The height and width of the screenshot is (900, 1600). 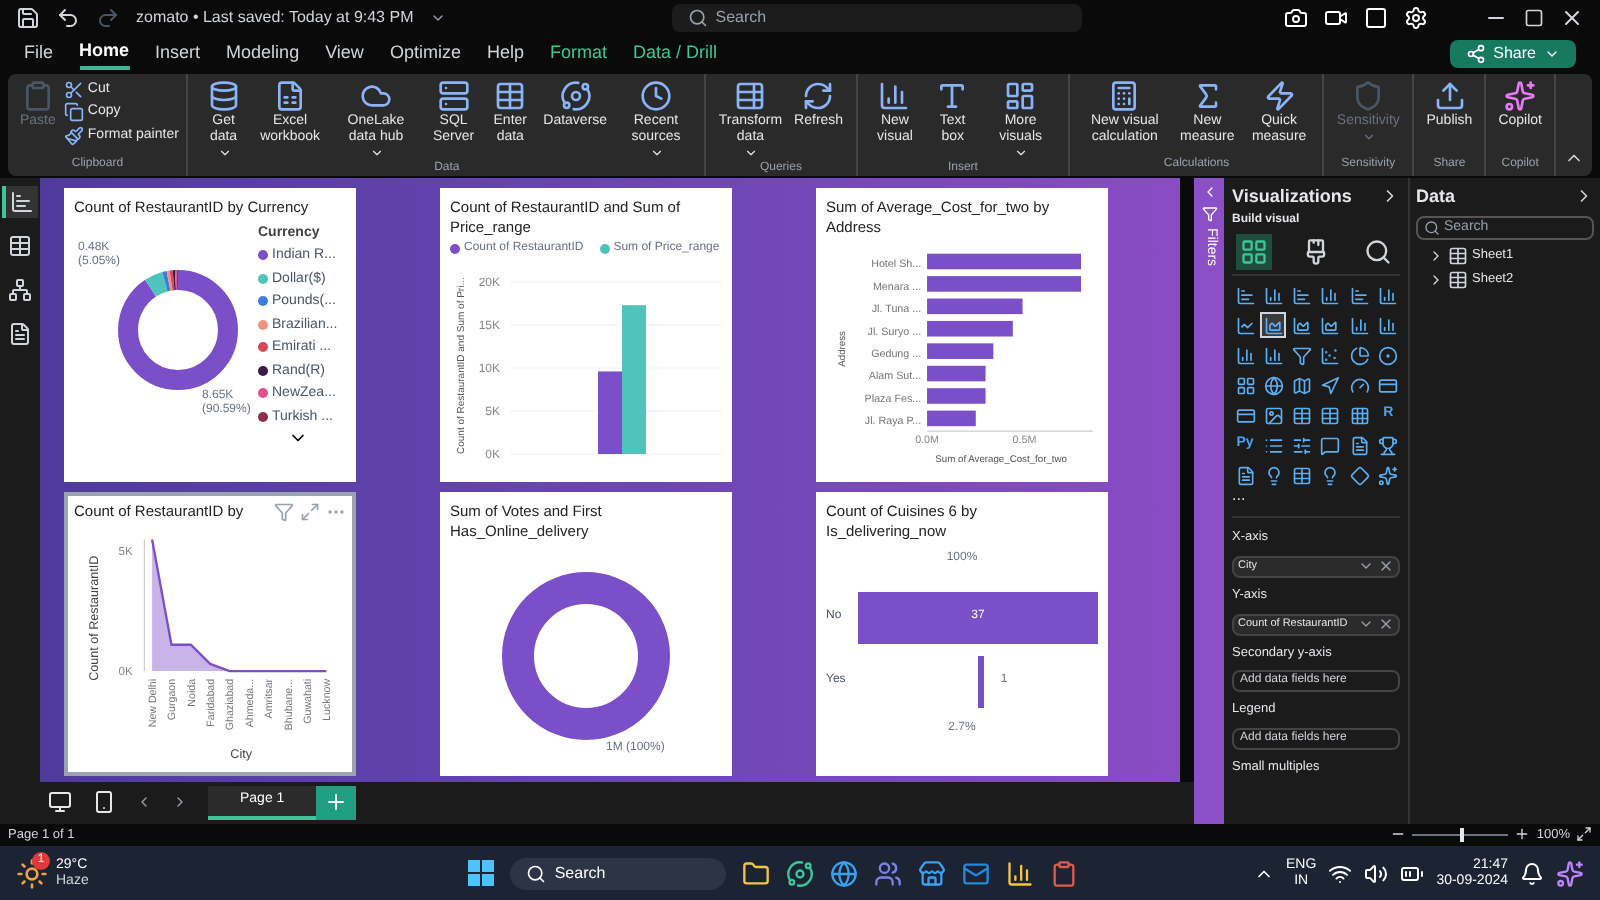 I want to click on share-button: Share, so click(x=1512, y=53).